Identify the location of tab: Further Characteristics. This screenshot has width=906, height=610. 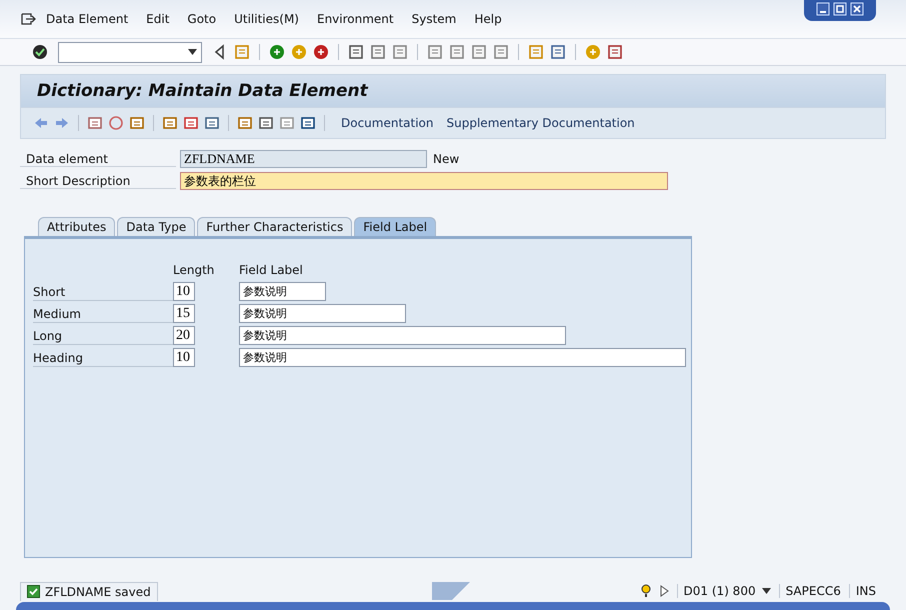
(274, 226).